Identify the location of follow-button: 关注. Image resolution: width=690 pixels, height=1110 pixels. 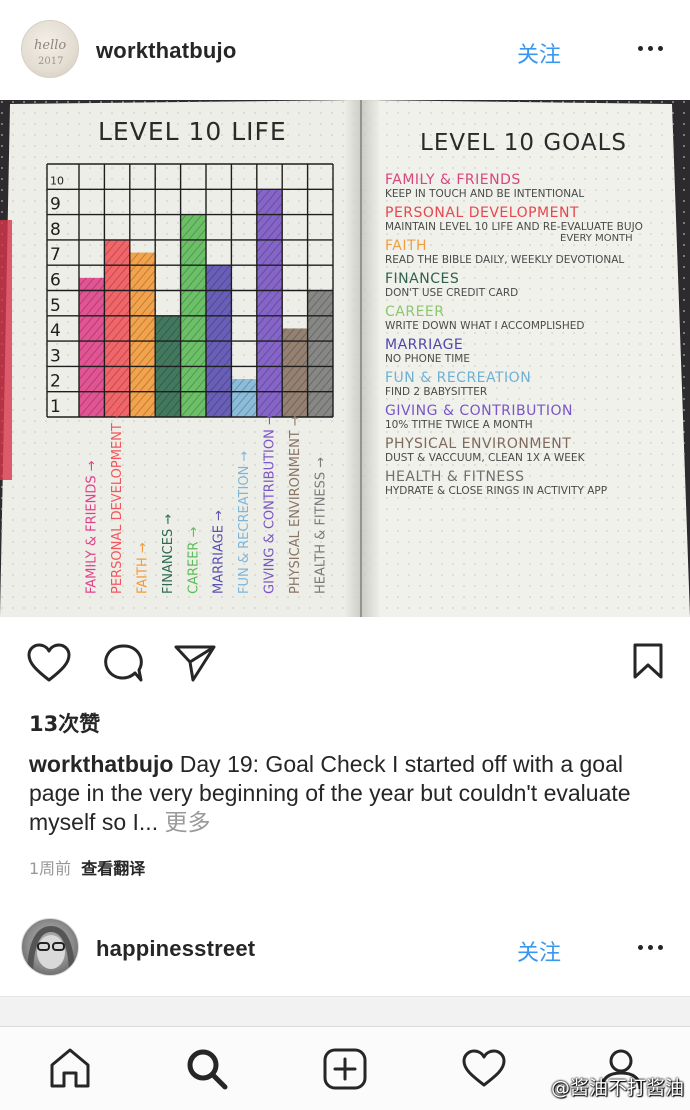
(539, 53).